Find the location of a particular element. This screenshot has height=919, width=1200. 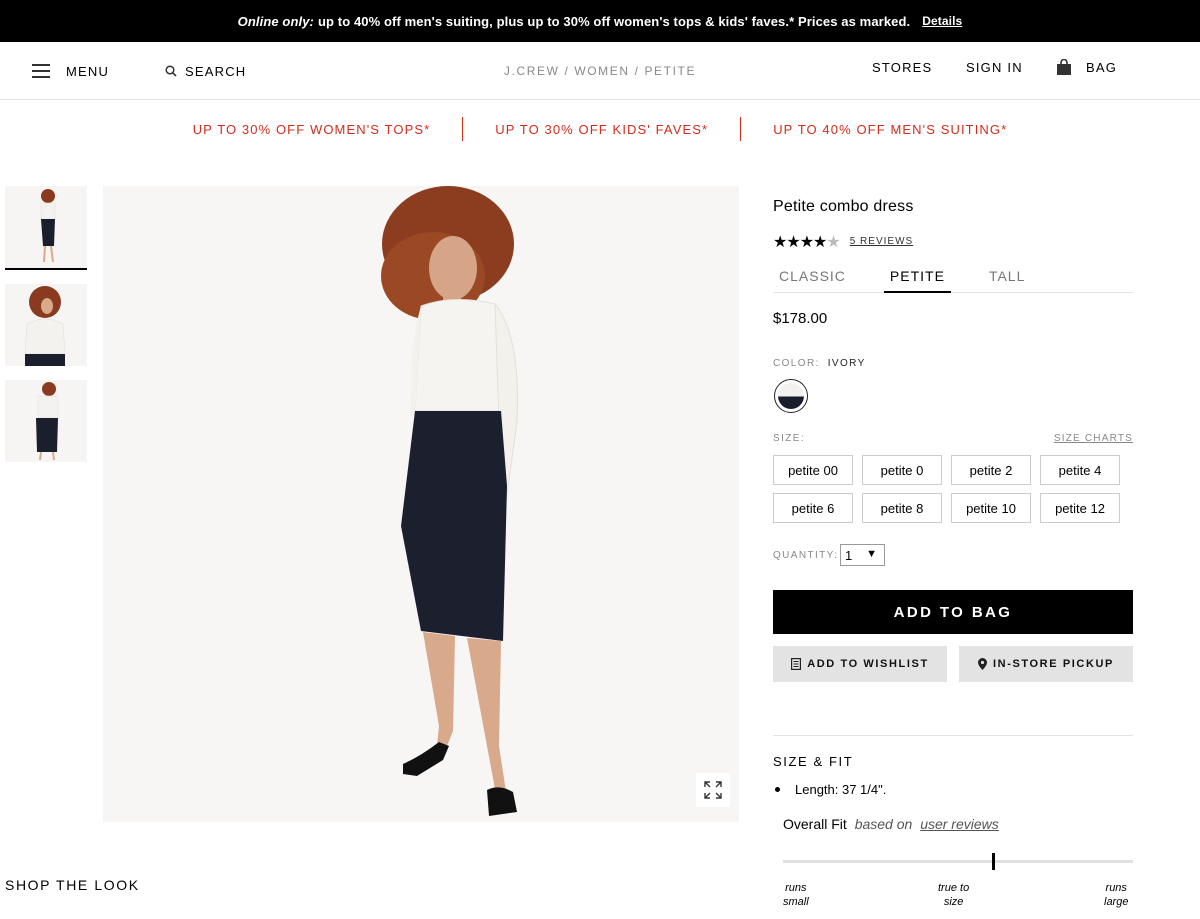

quantity-value: 1 is located at coordinates (849, 555).